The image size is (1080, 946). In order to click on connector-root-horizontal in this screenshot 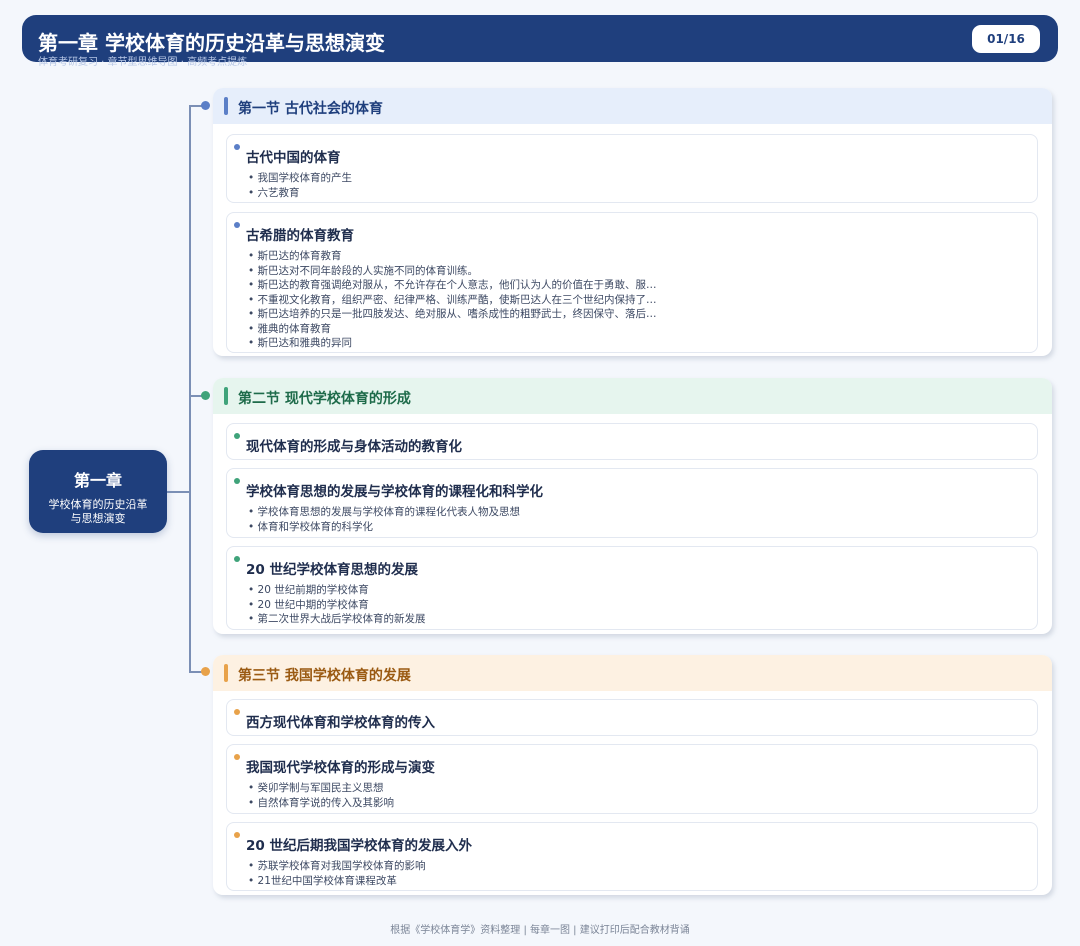, I will do `click(178, 492)`.